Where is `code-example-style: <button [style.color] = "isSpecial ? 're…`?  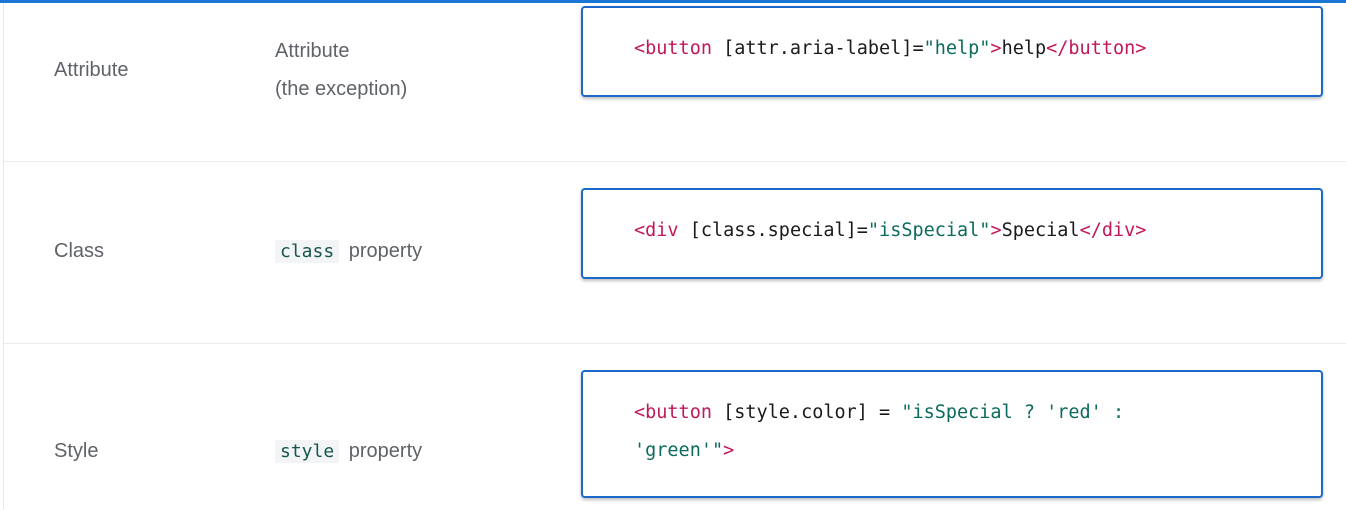
code-example-style: <button [style.color] = "isSpecial ? 're… is located at coordinates (952, 434).